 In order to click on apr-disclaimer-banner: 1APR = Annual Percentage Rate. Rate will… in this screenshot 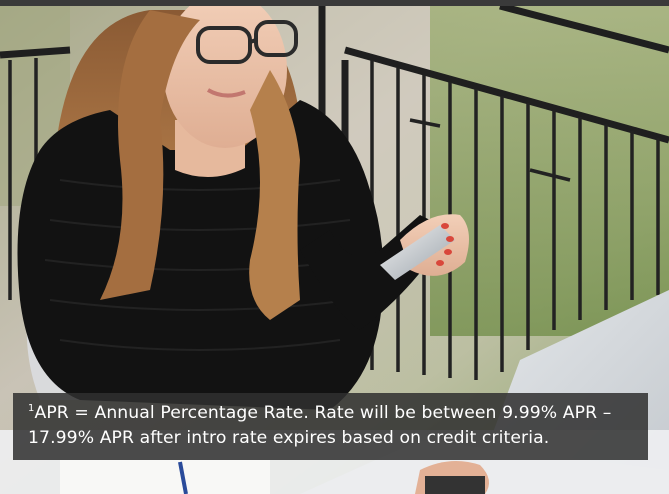, I will do `click(330, 426)`.